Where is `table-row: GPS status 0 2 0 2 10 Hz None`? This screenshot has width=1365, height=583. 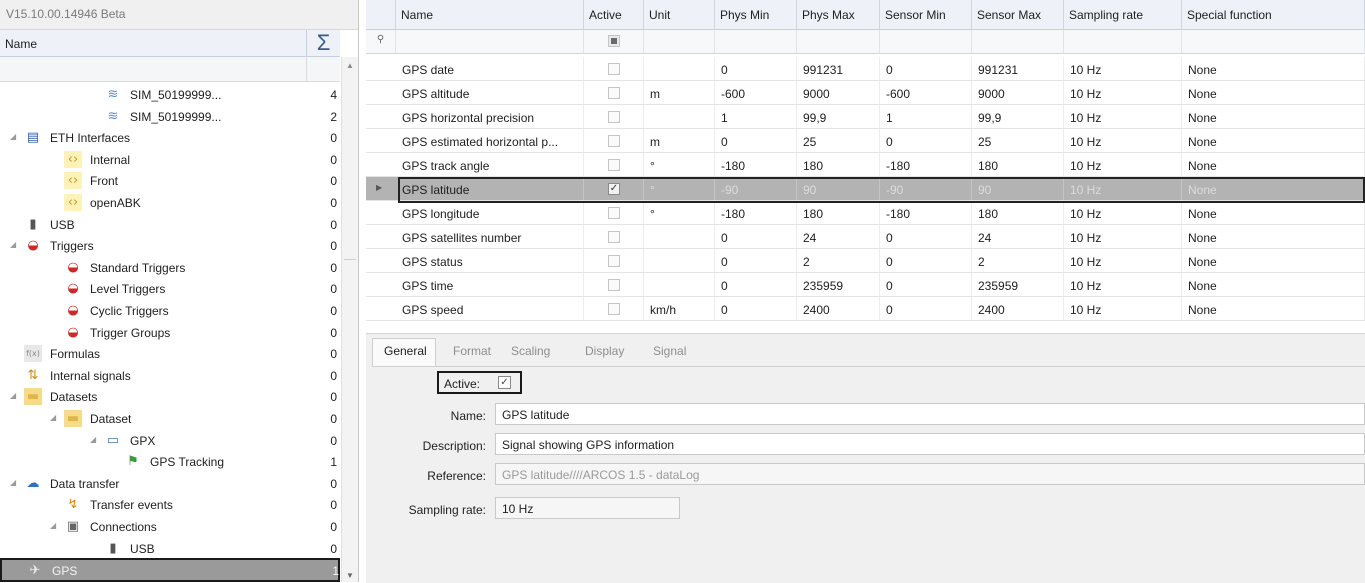 table-row: GPS status 0 2 0 2 10 Hz None is located at coordinates (865, 261).